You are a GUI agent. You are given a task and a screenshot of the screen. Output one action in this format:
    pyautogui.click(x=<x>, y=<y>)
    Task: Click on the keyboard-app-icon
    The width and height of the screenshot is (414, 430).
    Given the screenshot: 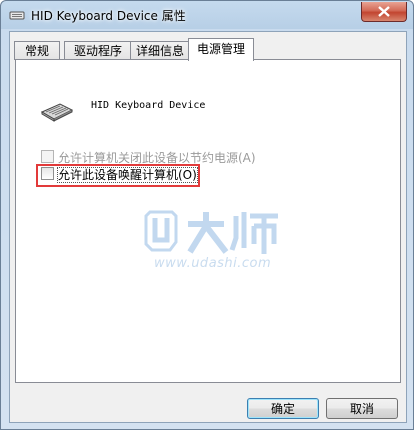 What is the action you would take?
    pyautogui.click(x=17, y=15)
    